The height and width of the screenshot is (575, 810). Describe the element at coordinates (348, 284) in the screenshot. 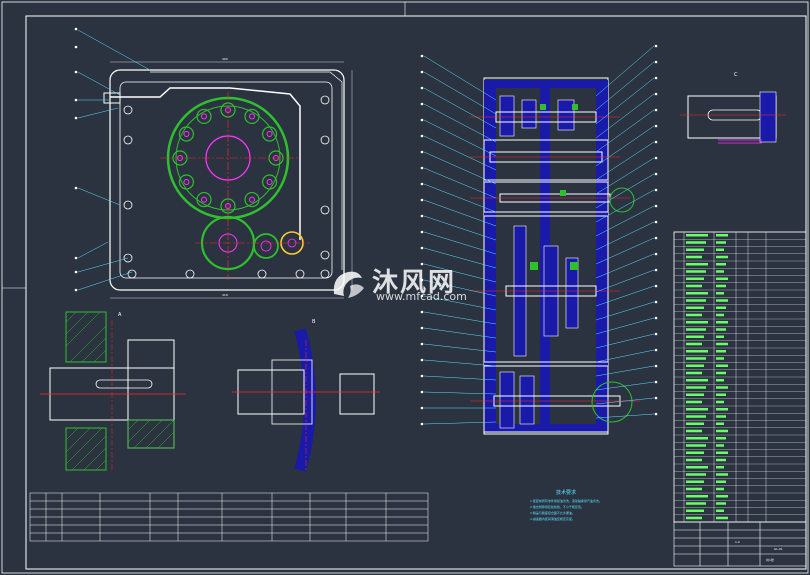

I see `watermark-logo-icon` at that location.